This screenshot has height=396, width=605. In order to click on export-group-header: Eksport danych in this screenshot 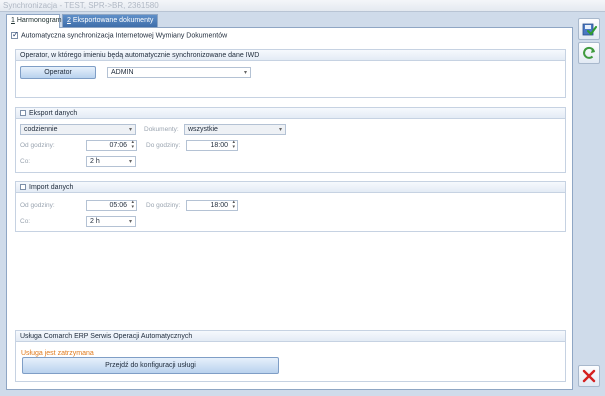, I will do `click(290, 113)`.